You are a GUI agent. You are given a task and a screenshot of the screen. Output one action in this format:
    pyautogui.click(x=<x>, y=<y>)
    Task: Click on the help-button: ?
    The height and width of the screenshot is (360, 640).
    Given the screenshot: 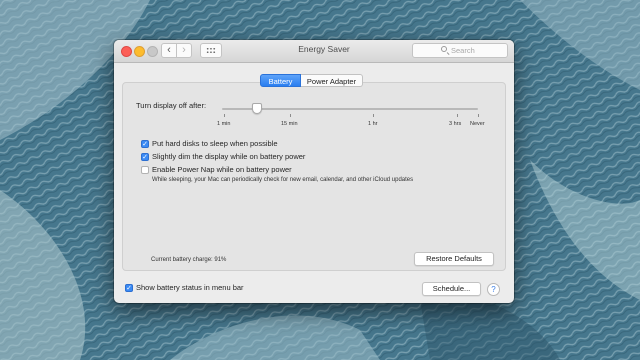 What is the action you would take?
    pyautogui.click(x=493, y=289)
    